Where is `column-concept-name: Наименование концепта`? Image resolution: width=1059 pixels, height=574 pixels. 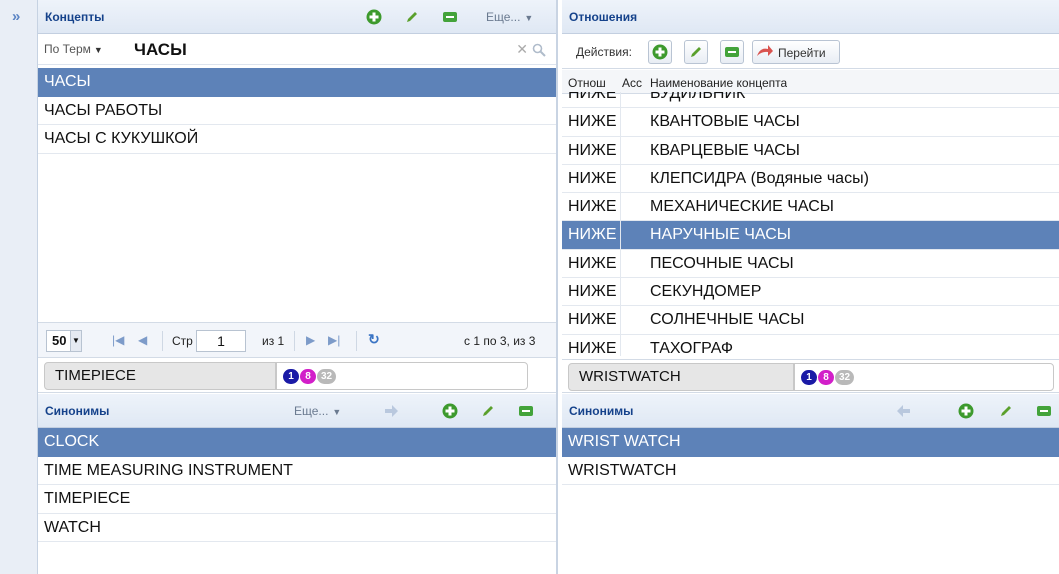
column-concept-name: Наименование концепта is located at coordinates (718, 83).